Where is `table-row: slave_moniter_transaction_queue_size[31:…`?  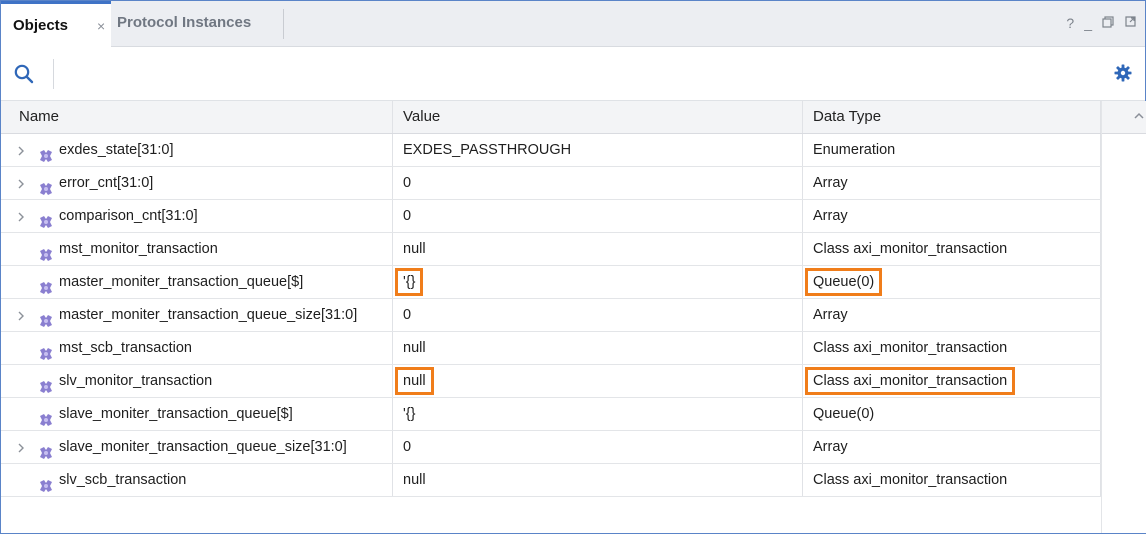 table-row: slave_moniter_transaction_queue_size[31:… is located at coordinates (551, 447).